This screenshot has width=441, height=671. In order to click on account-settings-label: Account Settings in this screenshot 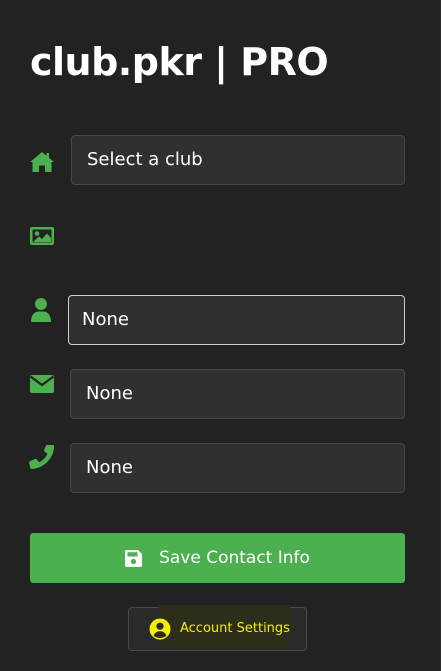, I will do `click(235, 628)`.